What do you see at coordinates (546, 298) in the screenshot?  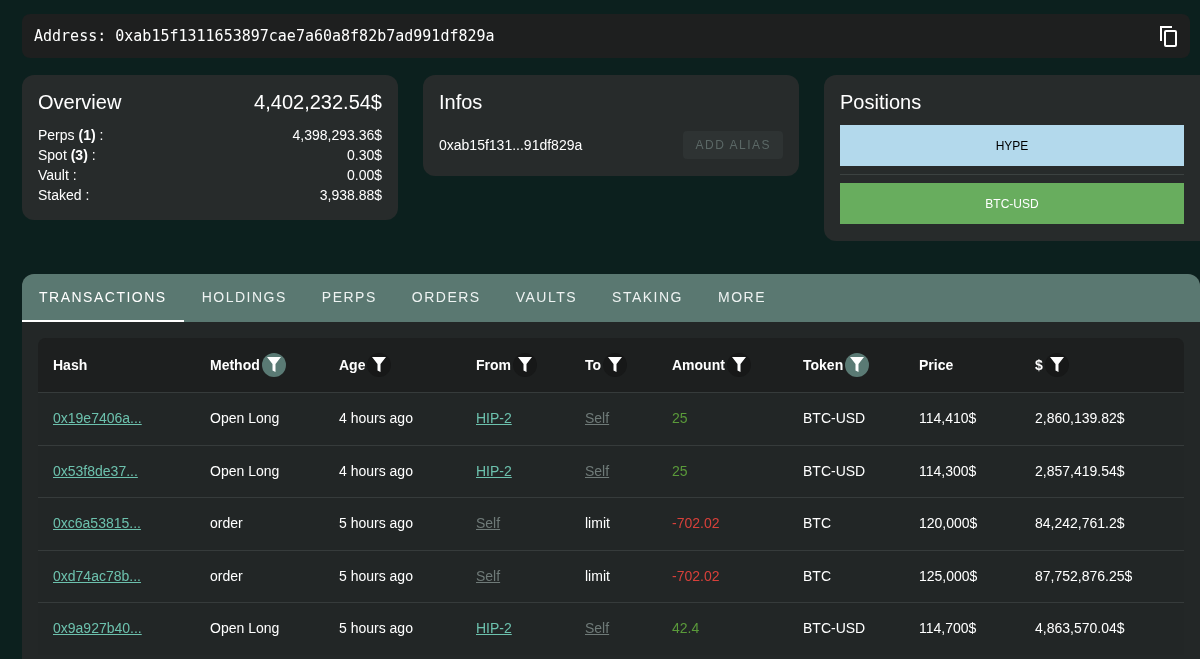 I see `tab: VAULTS` at bounding box center [546, 298].